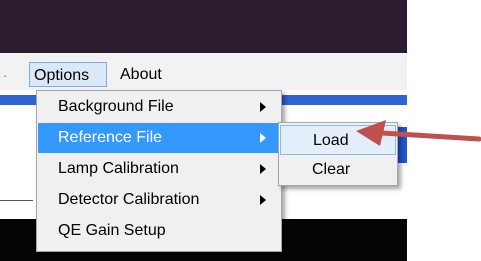 The height and width of the screenshot is (261, 481). Describe the element at coordinates (150, 74) in the screenshot. I see `menu-about: About` at that location.